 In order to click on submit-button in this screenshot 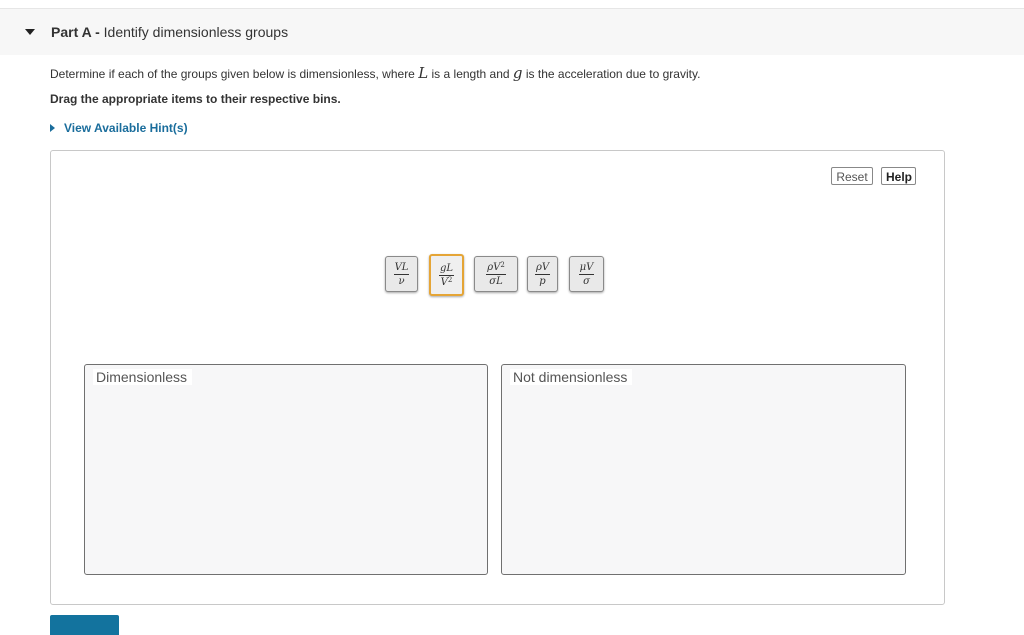, I will do `click(84, 625)`.